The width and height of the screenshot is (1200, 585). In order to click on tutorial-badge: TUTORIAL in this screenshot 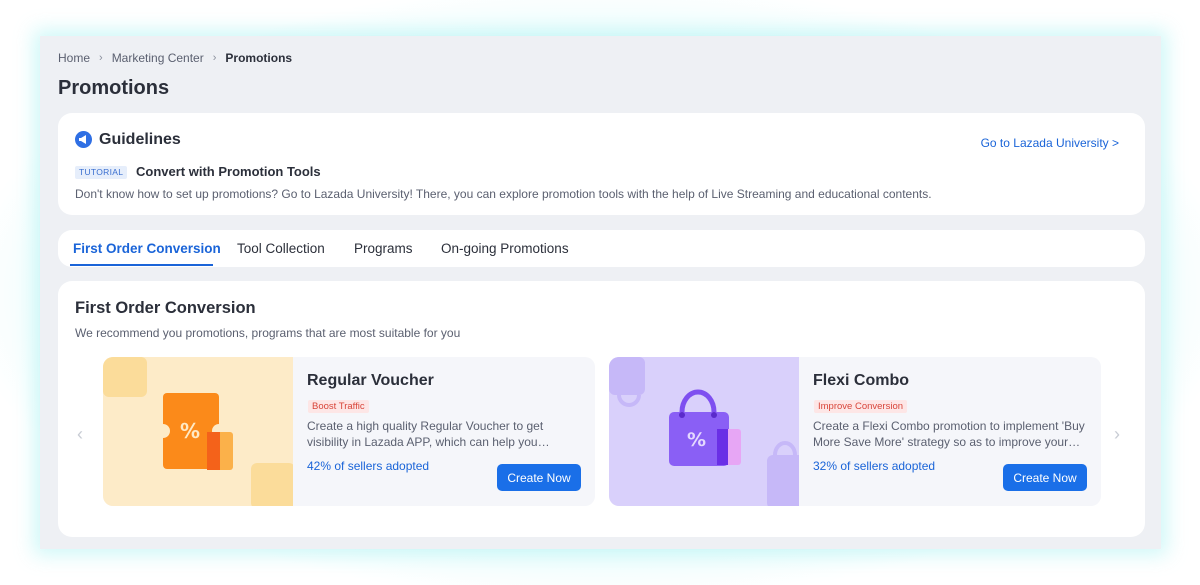, I will do `click(101, 172)`.